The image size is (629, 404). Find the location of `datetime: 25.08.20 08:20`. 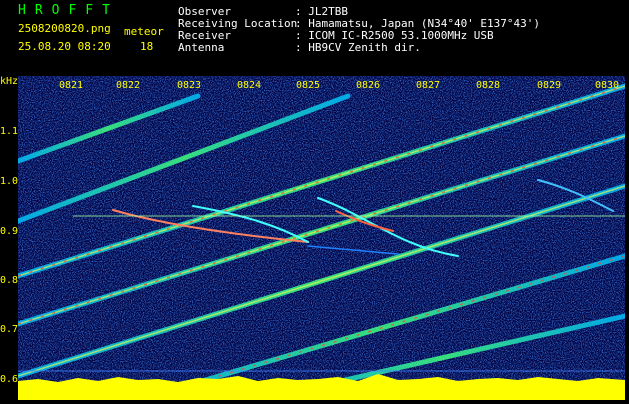

datetime: 25.08.20 08:20 is located at coordinates (64, 46).